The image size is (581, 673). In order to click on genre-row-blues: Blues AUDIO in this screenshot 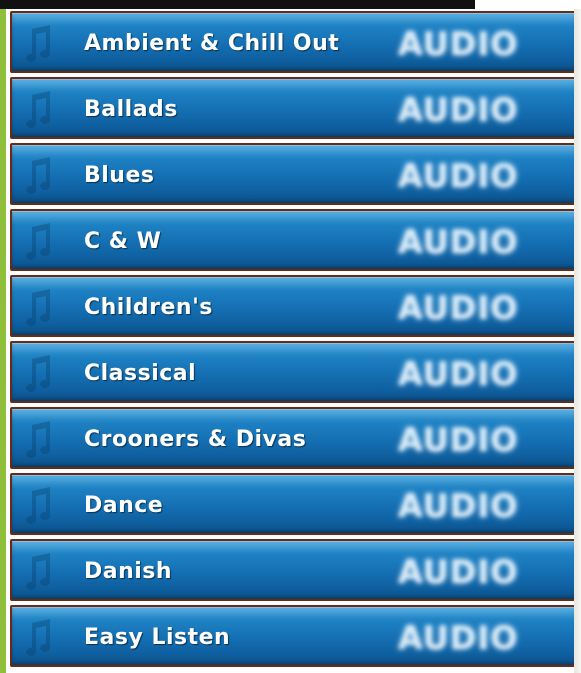, I will do `click(294, 174)`.